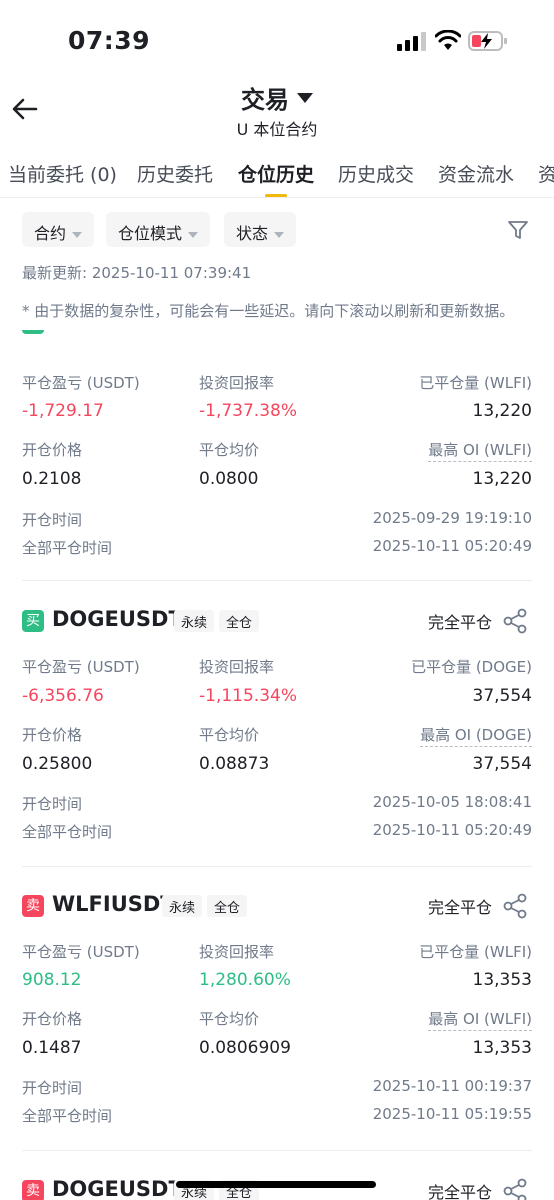 The height and width of the screenshot is (1200, 554). I want to click on open-time-value: 2025-09-29 19:19:10, so click(452, 518).